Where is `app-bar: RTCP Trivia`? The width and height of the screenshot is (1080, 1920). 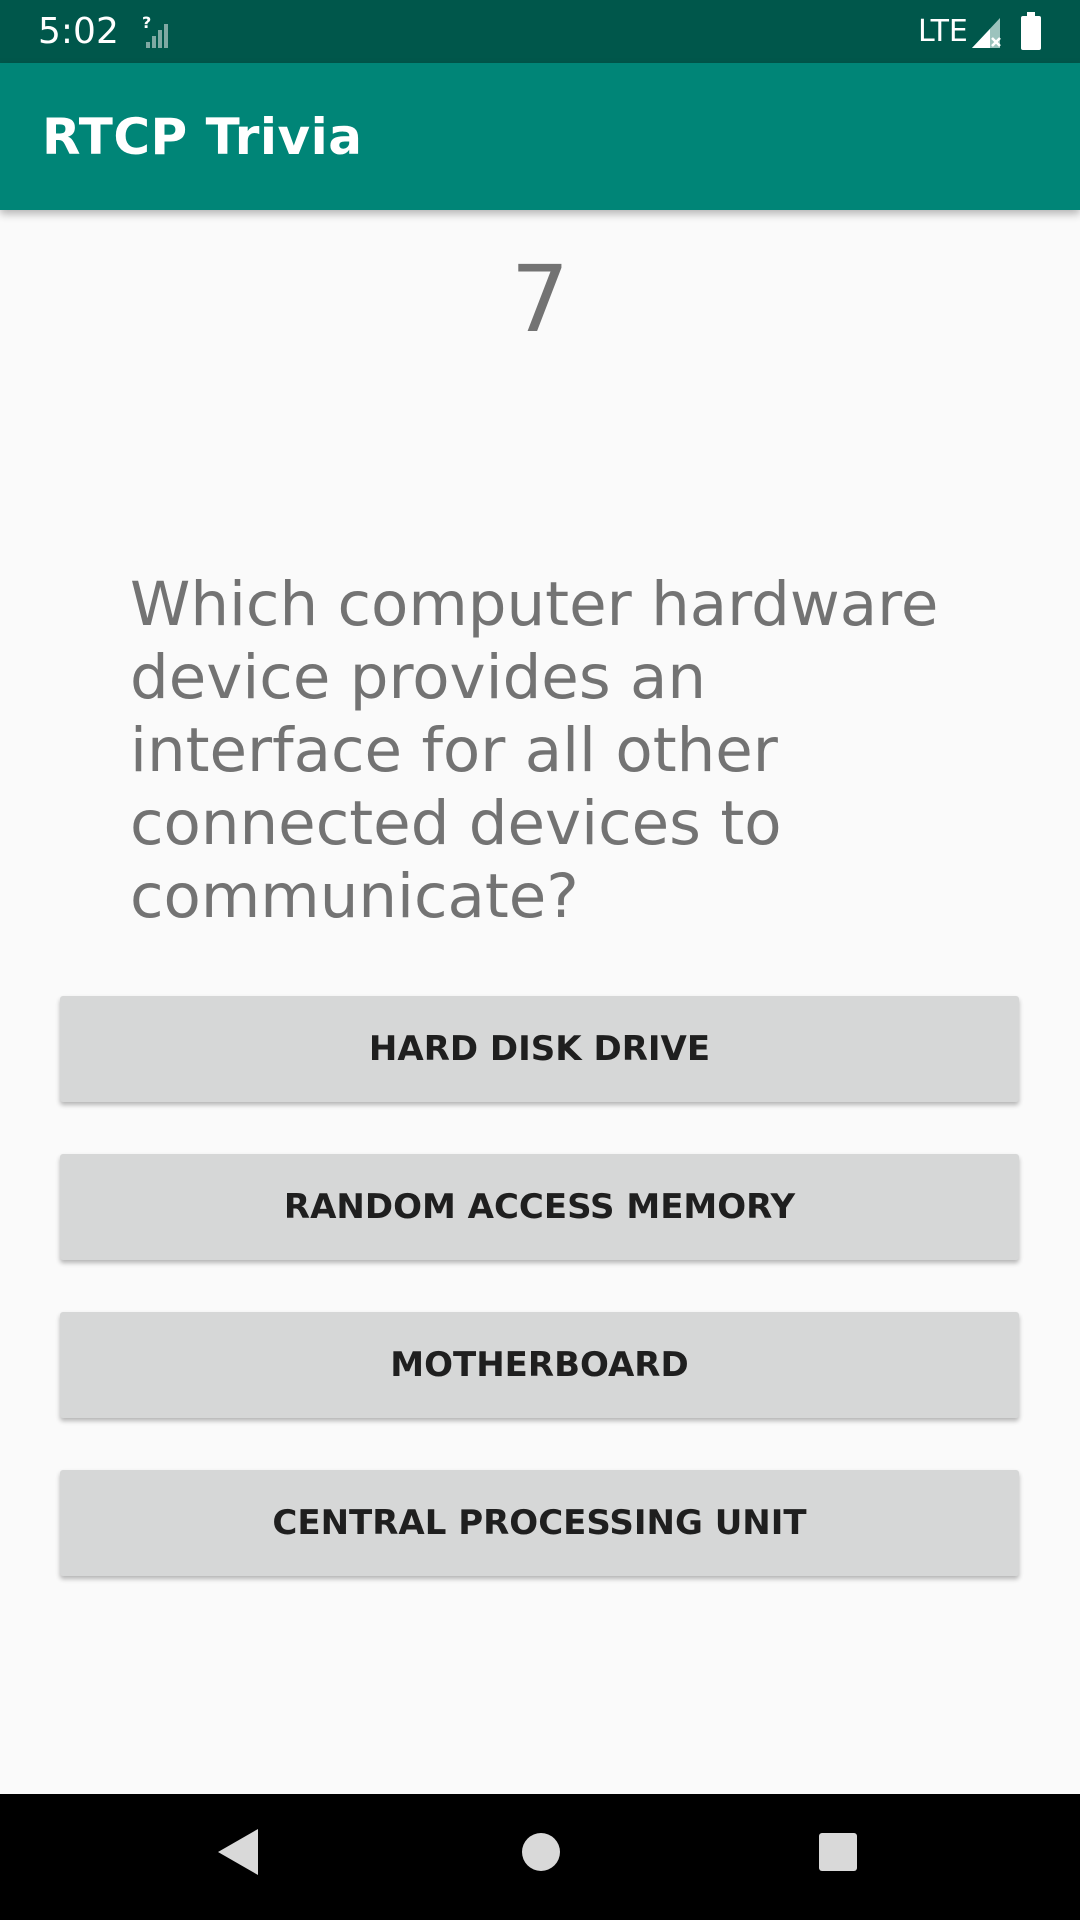
app-bar: RTCP Trivia is located at coordinates (540, 136).